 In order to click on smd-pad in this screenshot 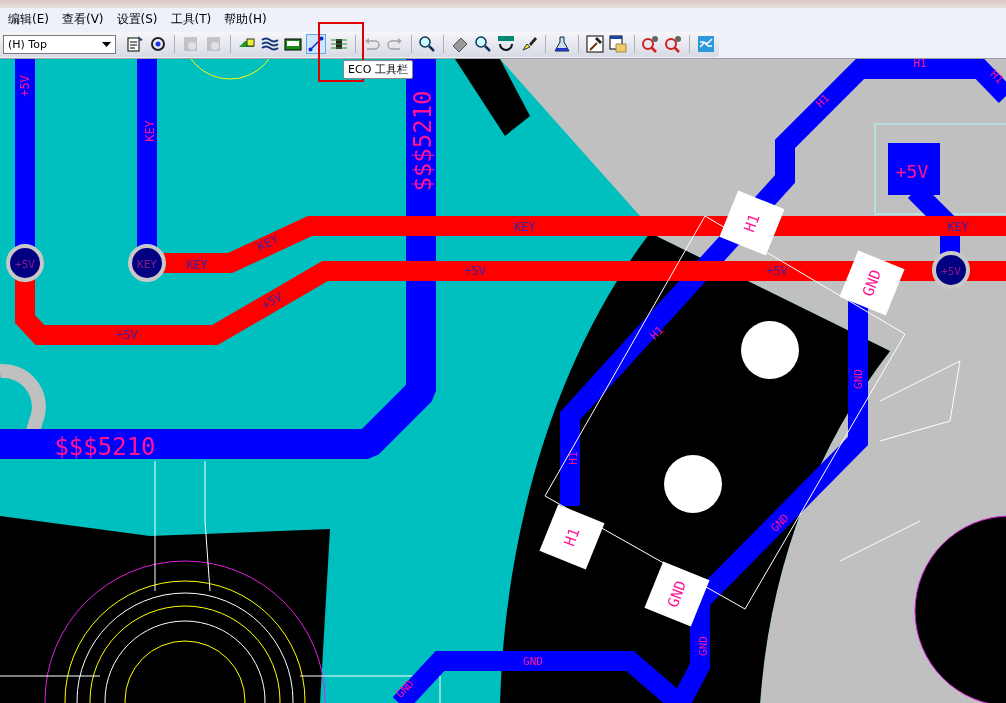, I will do `click(914, 169)`.